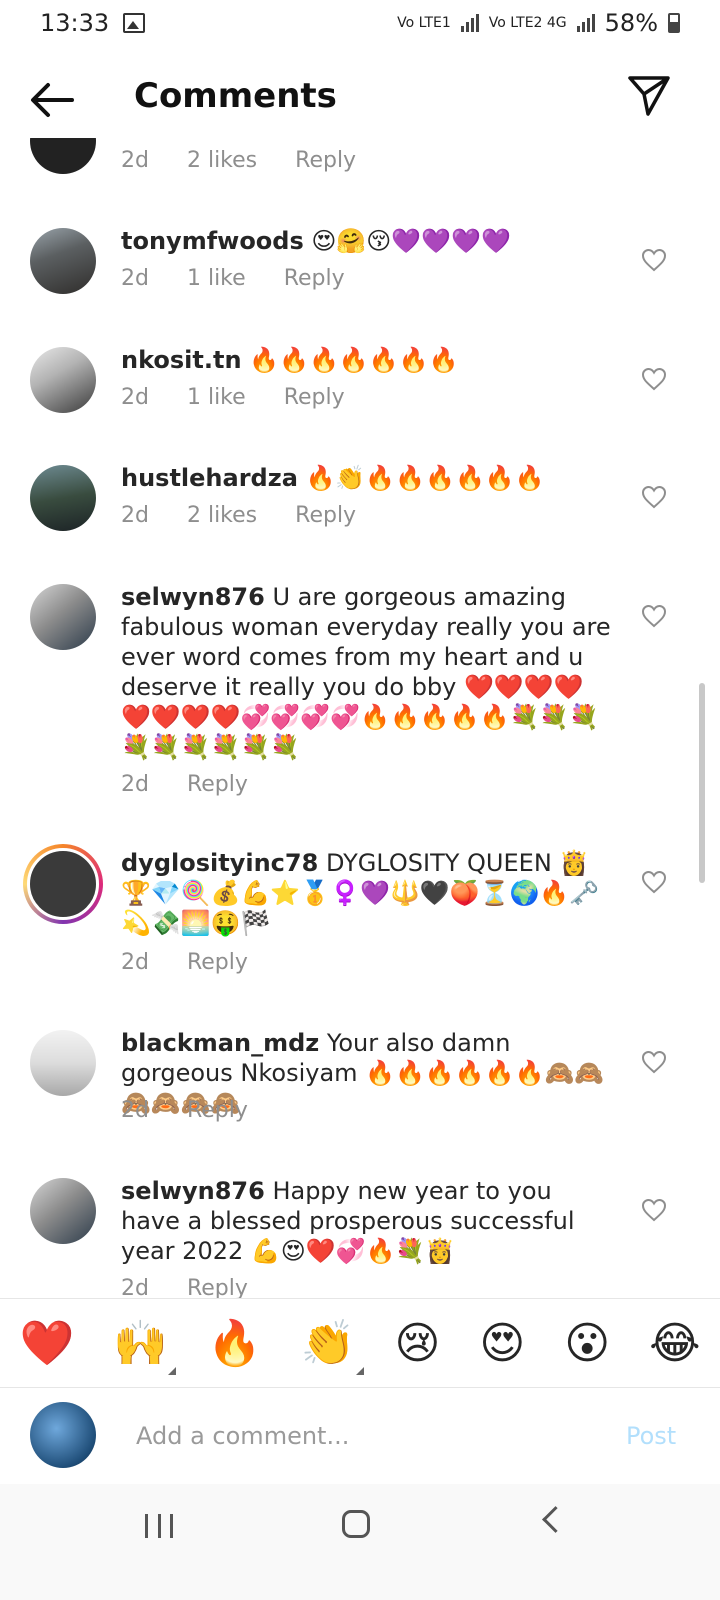 Image resolution: width=720 pixels, height=1600 pixels. I want to click on comment-body: 🔥👏🔥🔥🔥🔥🔥🔥, so click(425, 478).